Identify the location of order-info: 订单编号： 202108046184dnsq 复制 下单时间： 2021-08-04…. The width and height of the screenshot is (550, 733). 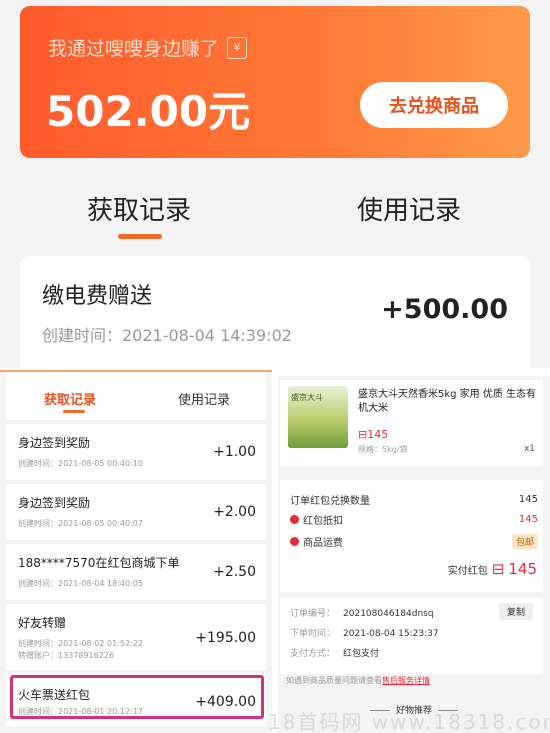
(411, 636).